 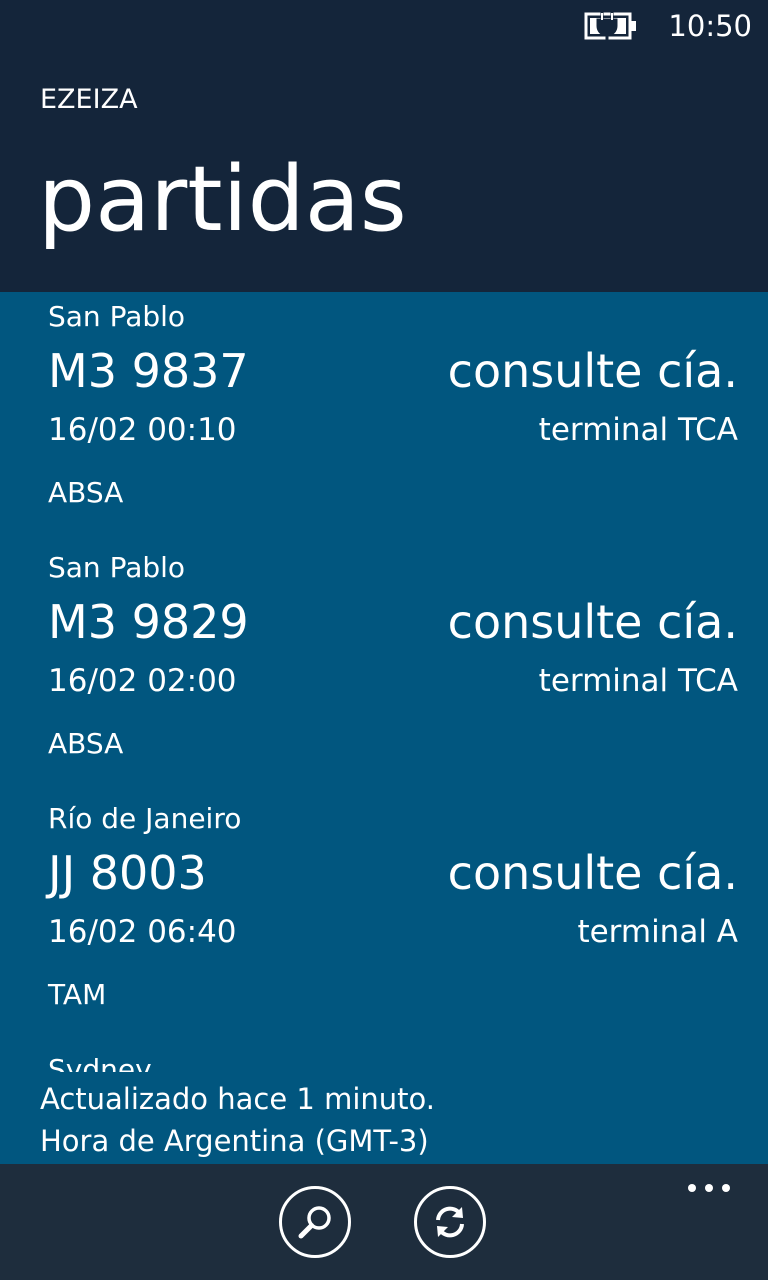 I want to click on search-button, so click(x=315, y=1222).